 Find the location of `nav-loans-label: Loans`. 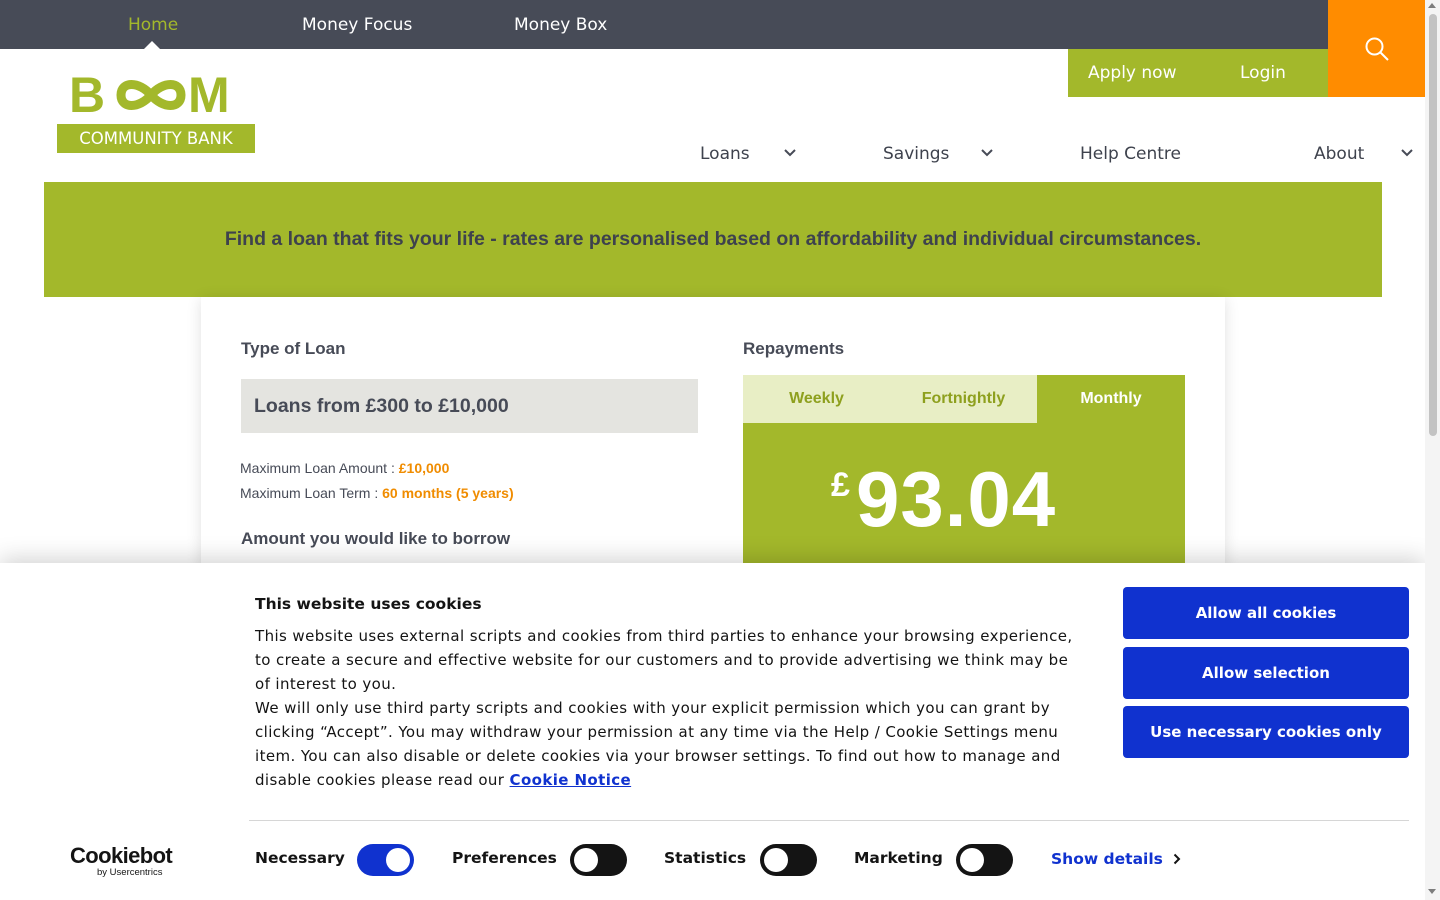

nav-loans-label: Loans is located at coordinates (725, 154).